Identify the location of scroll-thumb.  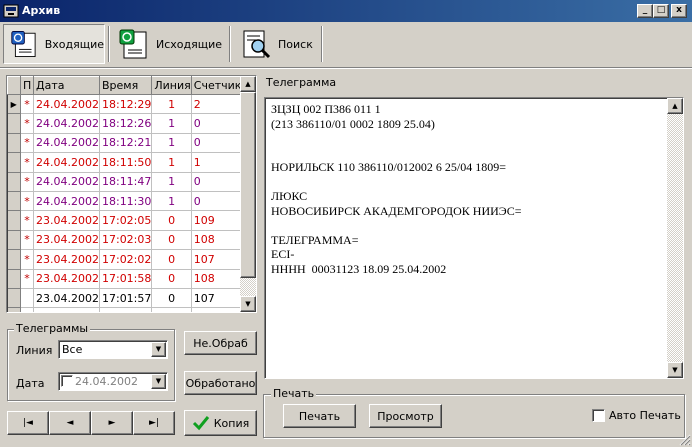
(248, 185).